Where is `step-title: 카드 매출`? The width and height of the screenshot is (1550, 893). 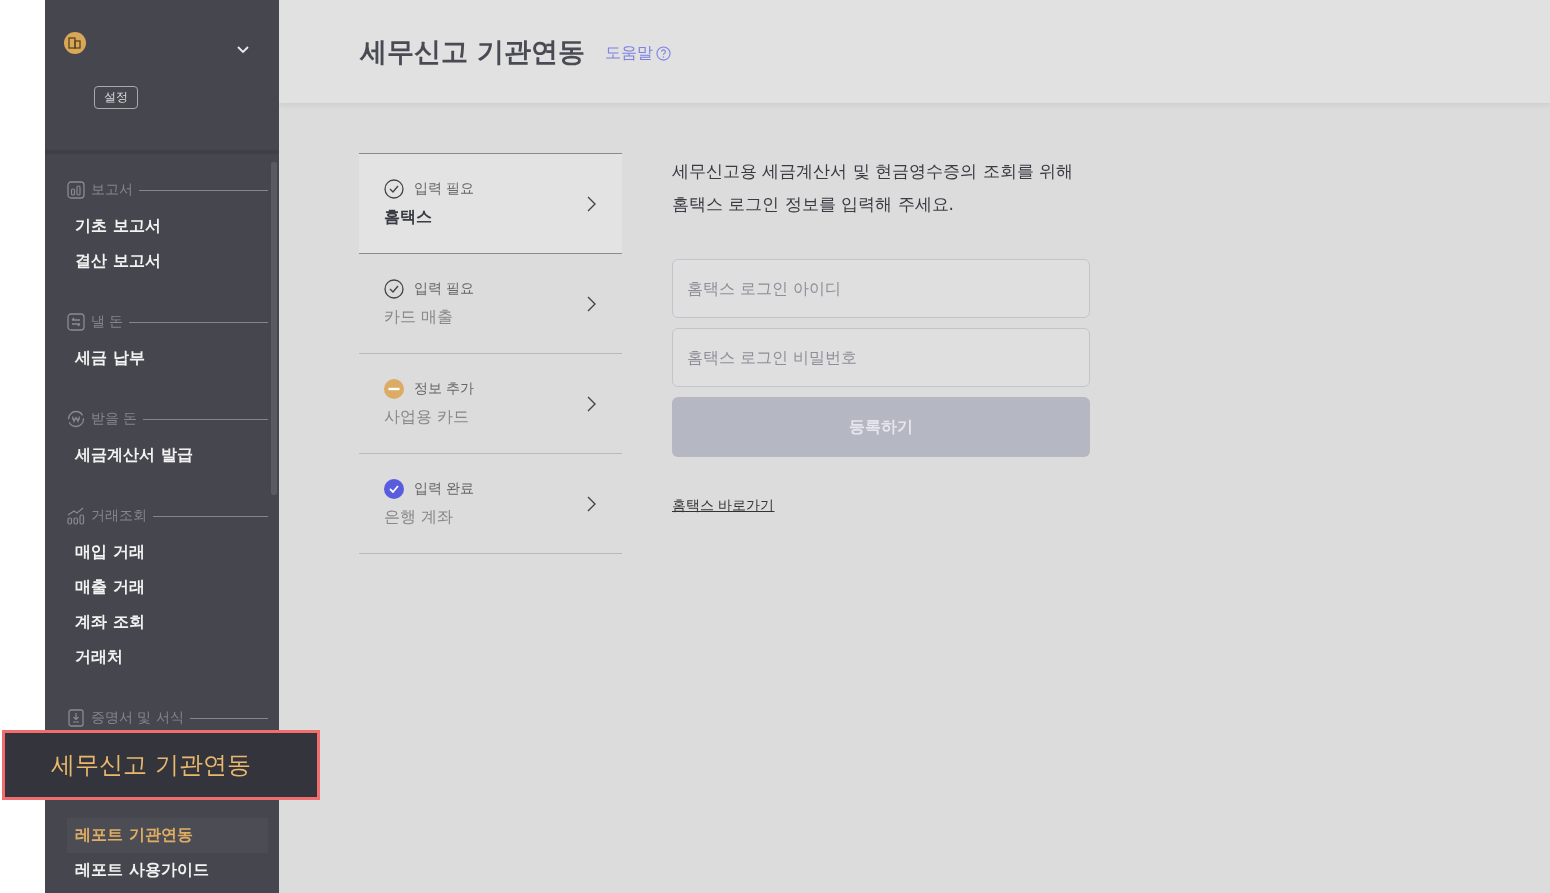 step-title: 카드 매출 is located at coordinates (419, 317).